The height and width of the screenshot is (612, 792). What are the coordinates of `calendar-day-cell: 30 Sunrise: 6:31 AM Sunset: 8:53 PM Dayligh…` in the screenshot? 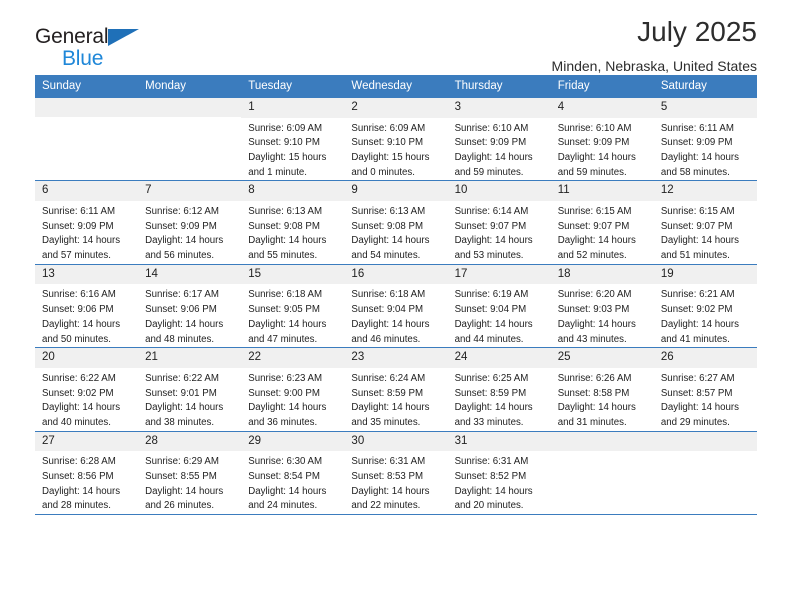 It's located at (396, 473).